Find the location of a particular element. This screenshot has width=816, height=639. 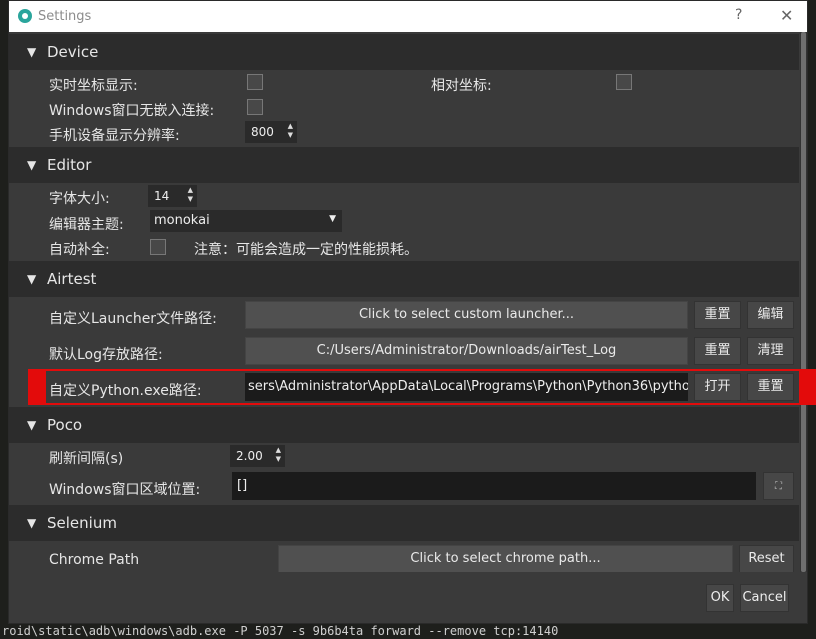

launcher-path-label: 自定义Launcher文件路径: is located at coordinates (133, 319).